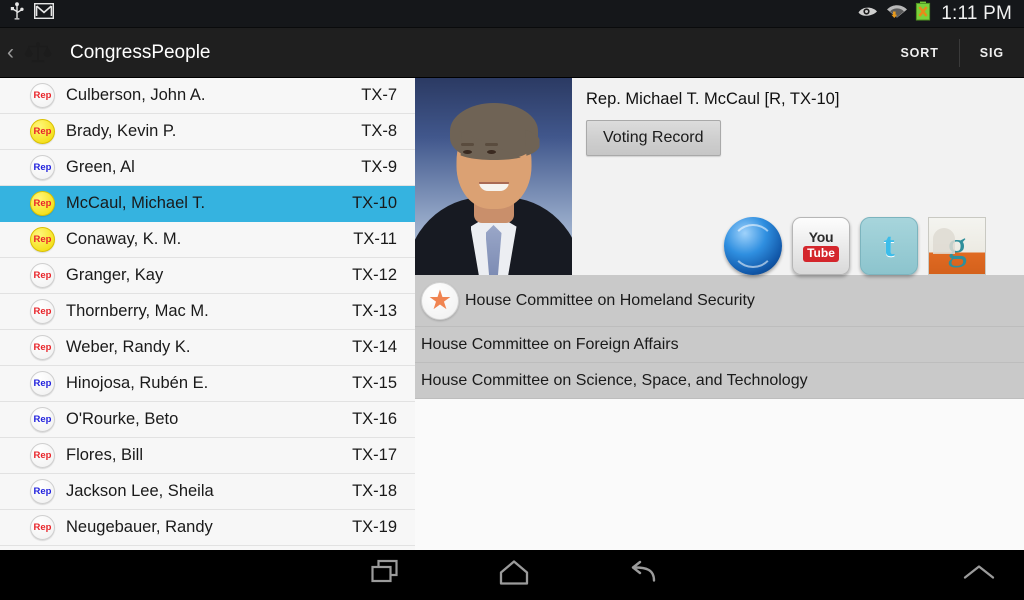 The width and height of the screenshot is (1024, 600). What do you see at coordinates (653, 138) in the screenshot?
I see `voting-record-button: Voting Record` at bounding box center [653, 138].